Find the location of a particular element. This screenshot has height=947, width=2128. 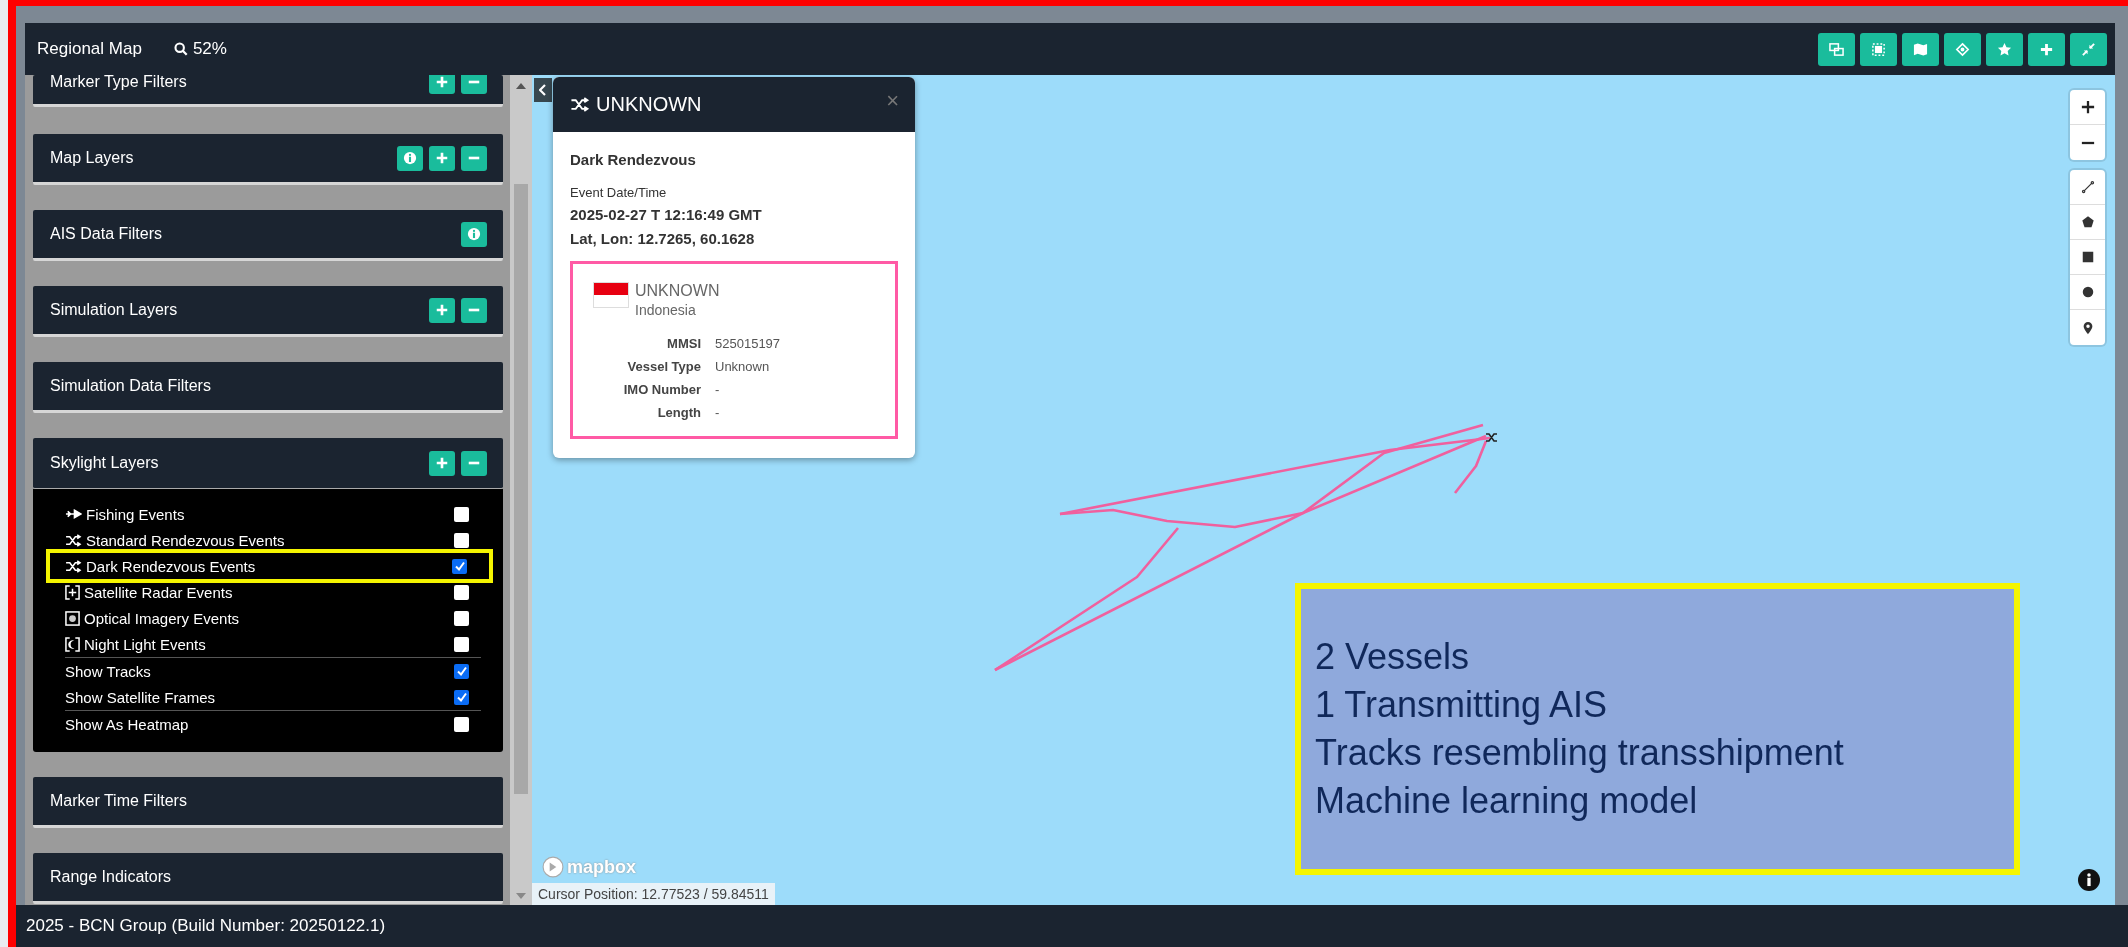

panel-header: Marker Time Filters is located at coordinates (268, 802).